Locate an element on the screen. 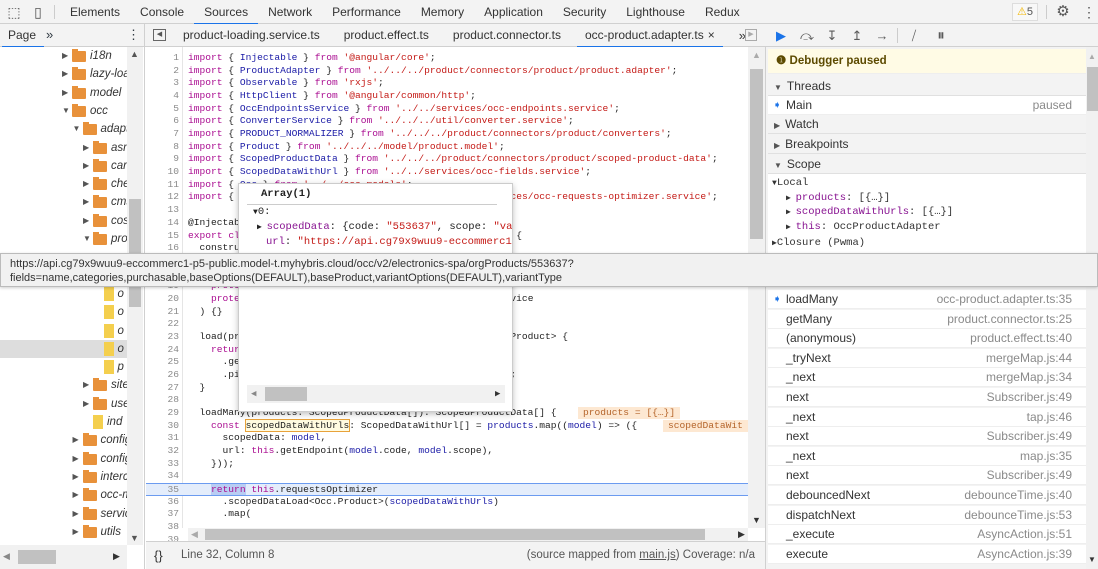 This screenshot has width=1098, height=569. frame-location: product.connector.ts:25 is located at coordinates (1009, 319).